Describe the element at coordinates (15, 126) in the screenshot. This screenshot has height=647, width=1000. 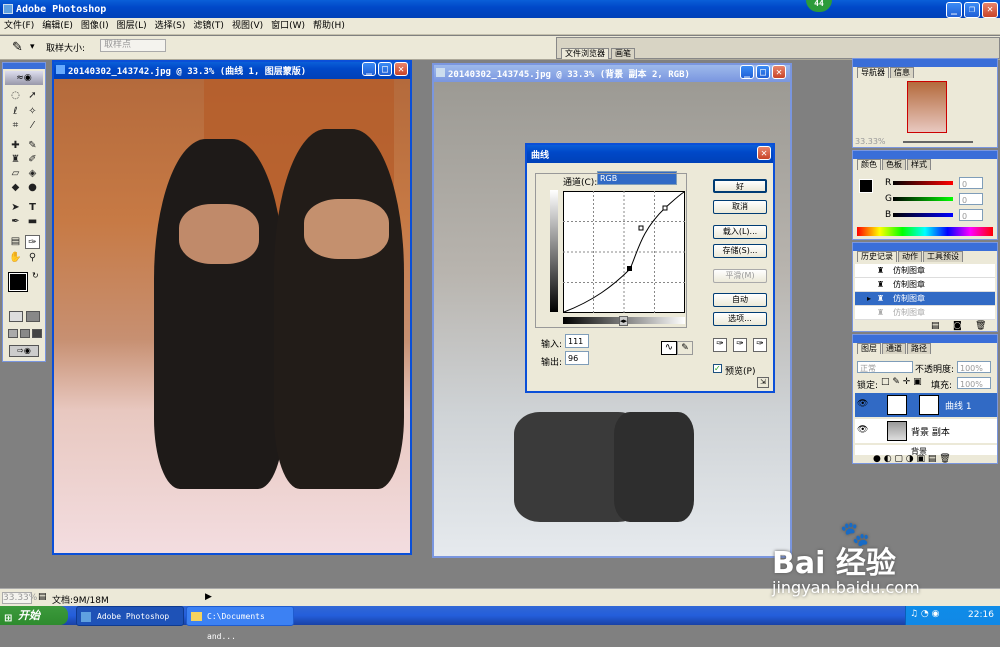
I see `crop-tool-icon: ⌗` at that location.